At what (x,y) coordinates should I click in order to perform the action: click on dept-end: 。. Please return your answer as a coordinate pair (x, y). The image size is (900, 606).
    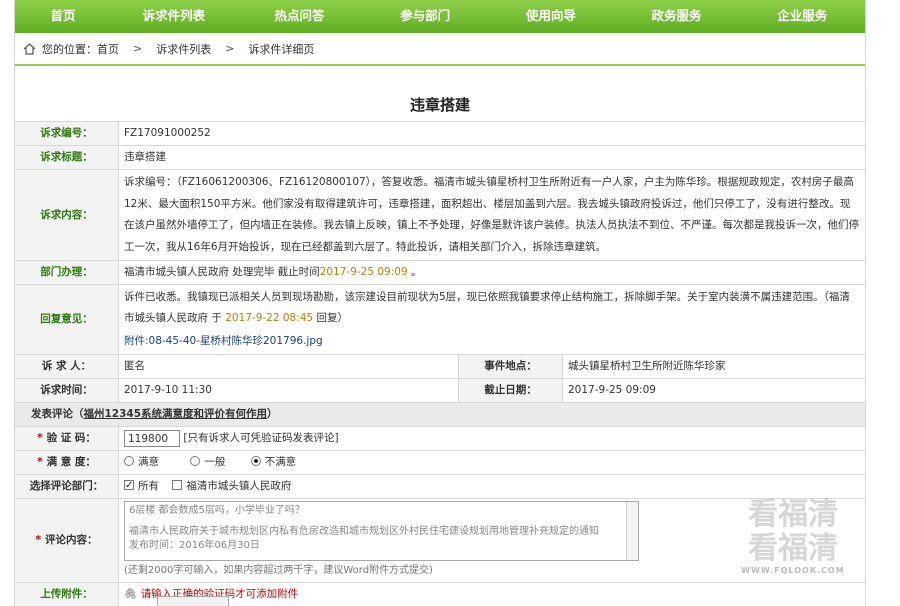
    Looking at the image, I should click on (414, 272).